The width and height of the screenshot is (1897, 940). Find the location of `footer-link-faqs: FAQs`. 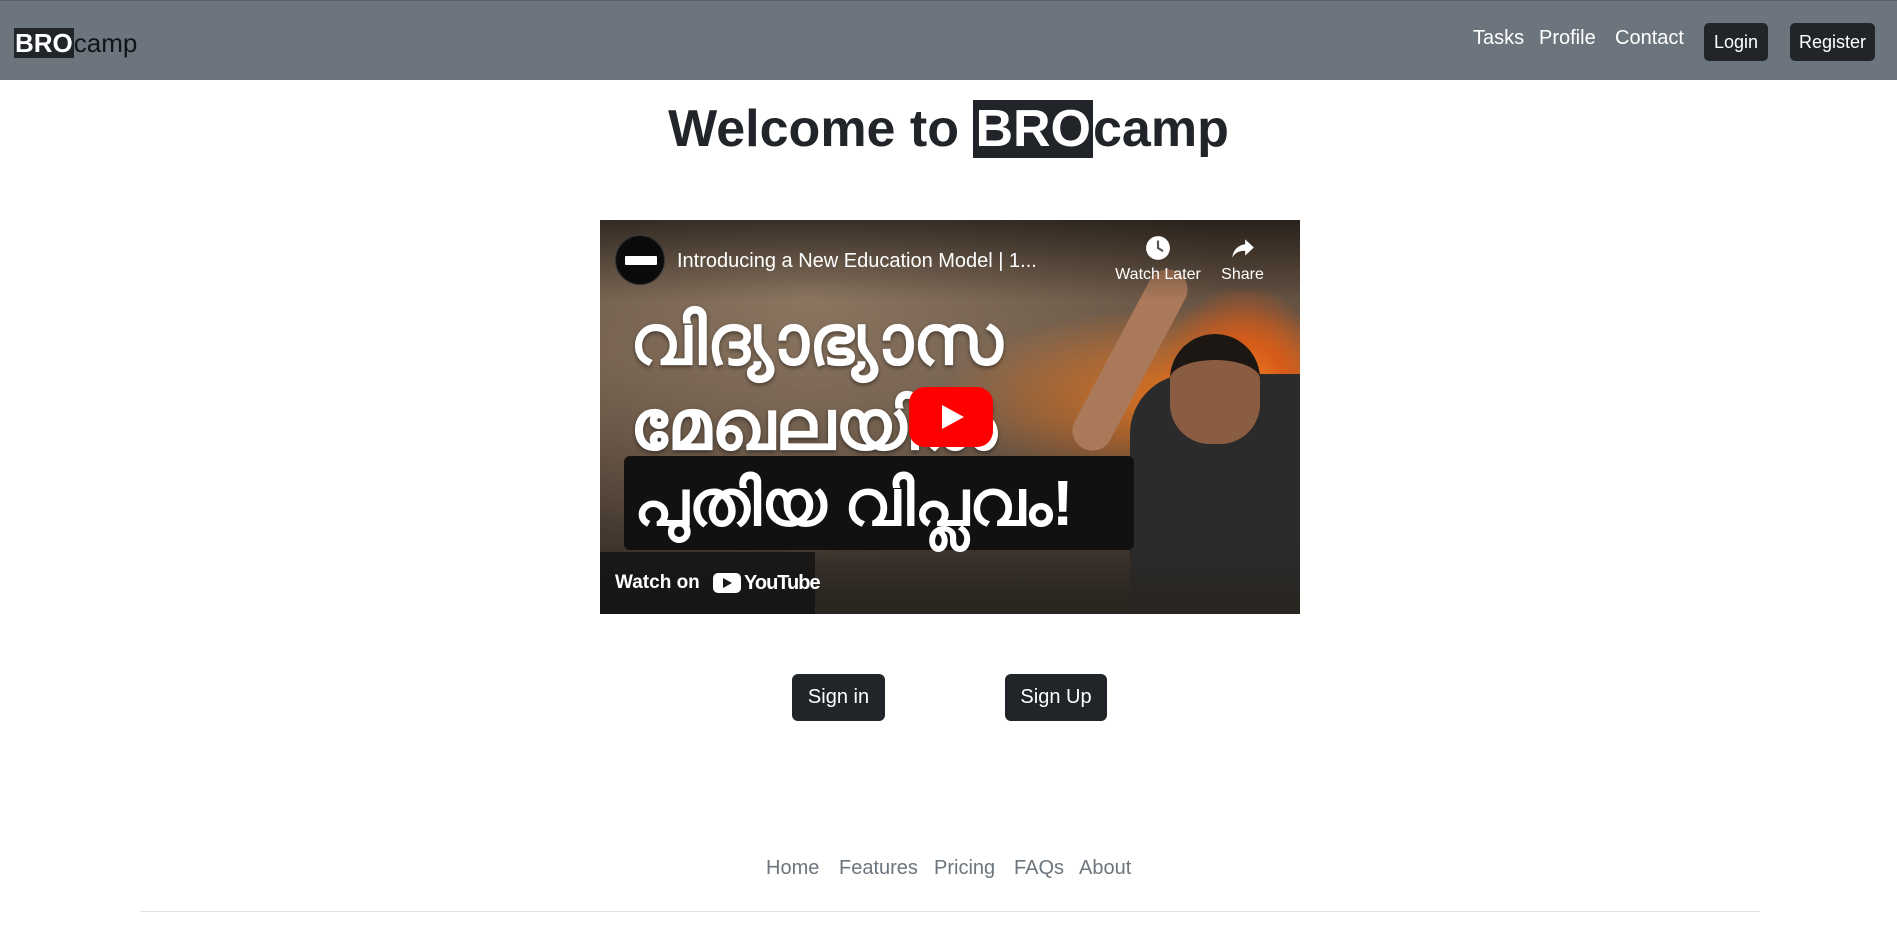

footer-link-faqs: FAQs is located at coordinates (1039, 868).